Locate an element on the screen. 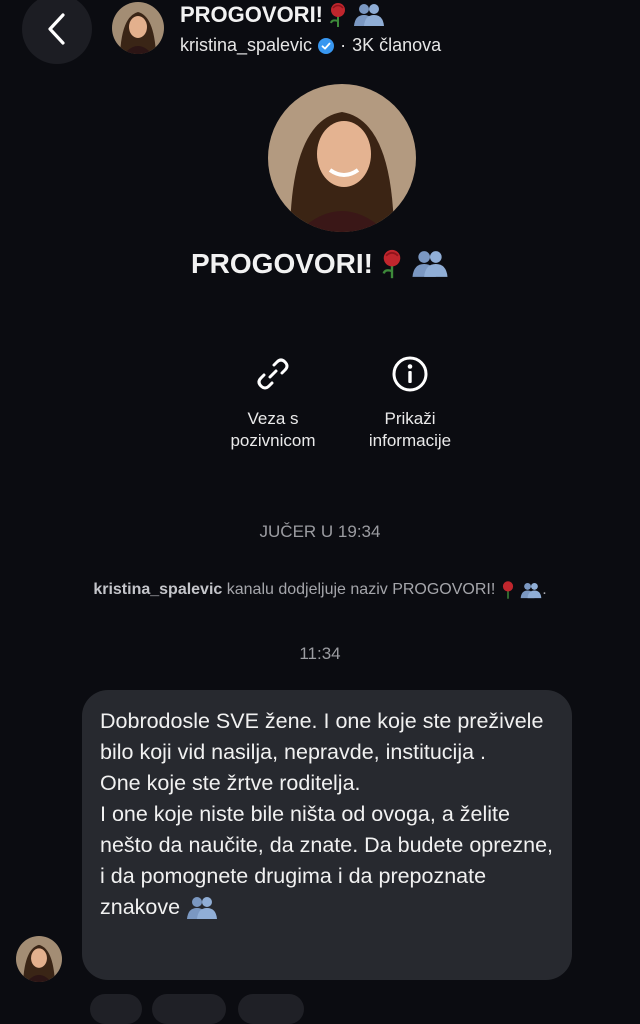  show-info-label-line2: informacije is located at coordinates (410, 440).